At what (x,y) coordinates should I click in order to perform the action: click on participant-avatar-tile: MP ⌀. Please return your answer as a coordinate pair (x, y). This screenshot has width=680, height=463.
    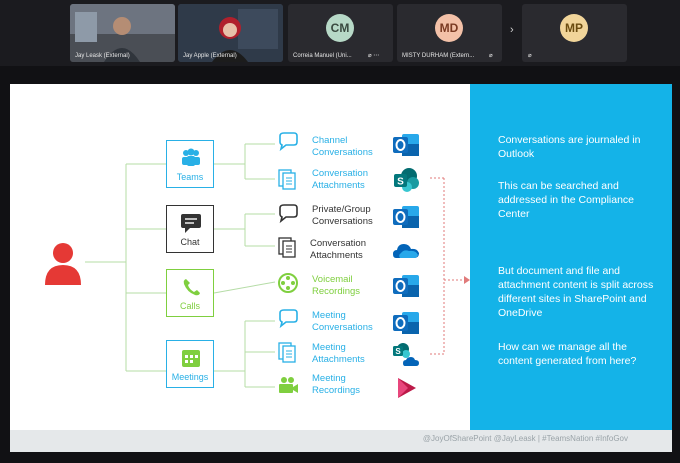
    Looking at the image, I should click on (574, 33).